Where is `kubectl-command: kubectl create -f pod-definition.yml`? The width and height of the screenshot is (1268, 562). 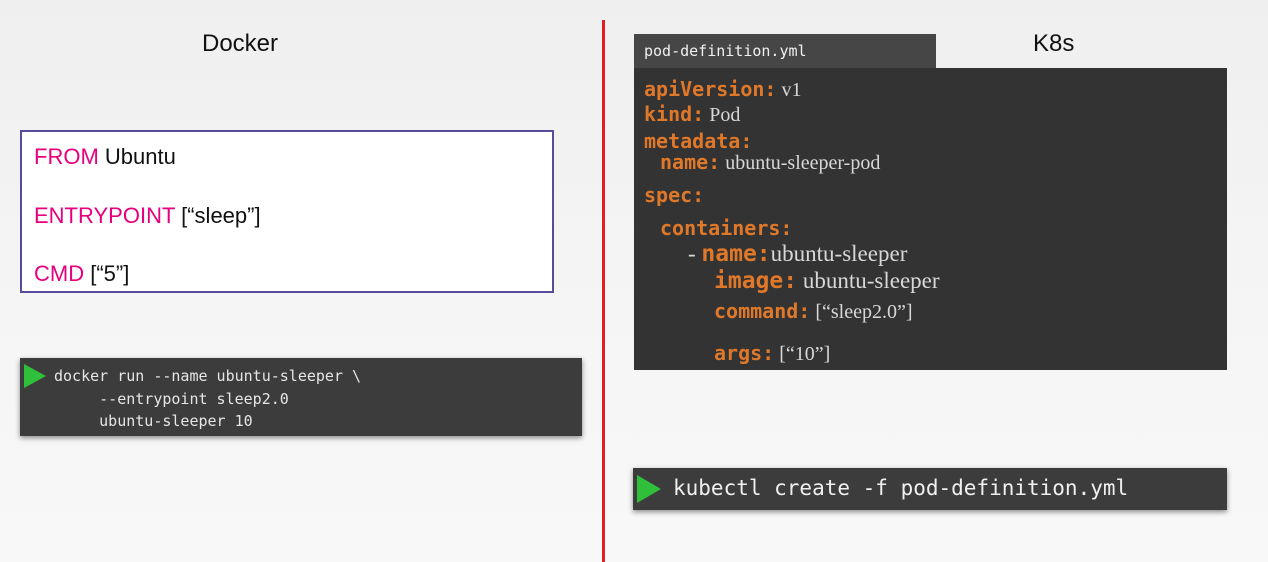
kubectl-command: kubectl create -f pod-definition.yml is located at coordinates (901, 488).